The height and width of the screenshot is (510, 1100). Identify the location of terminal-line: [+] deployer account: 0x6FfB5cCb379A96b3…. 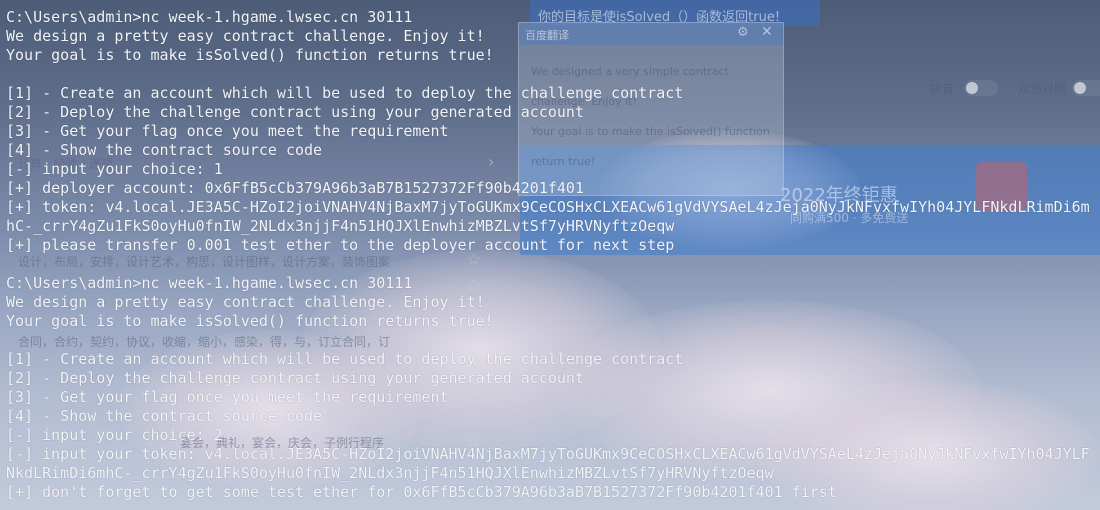
(295, 188).